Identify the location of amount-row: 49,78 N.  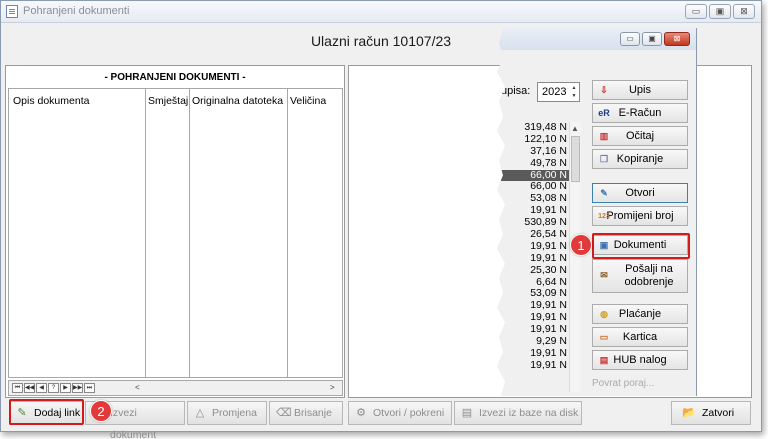
(535, 163).